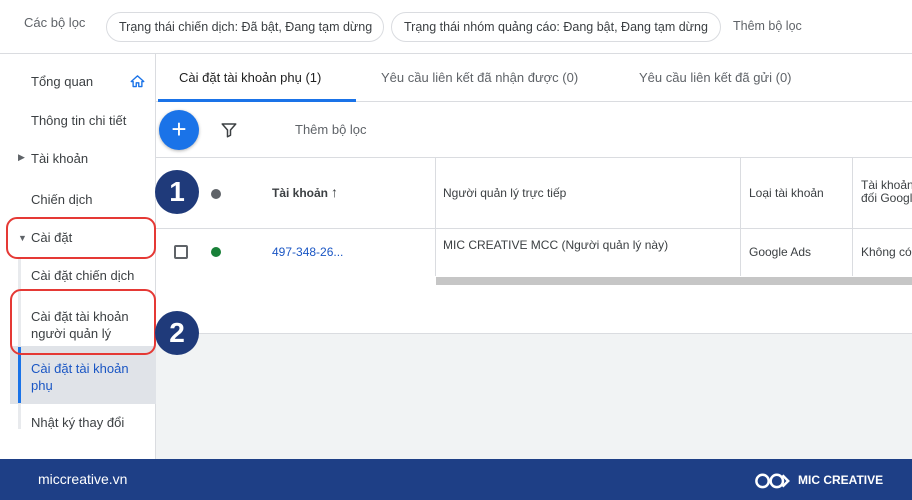 This screenshot has height=500, width=912. I want to click on status-enabled-dot-icon, so click(216, 252).